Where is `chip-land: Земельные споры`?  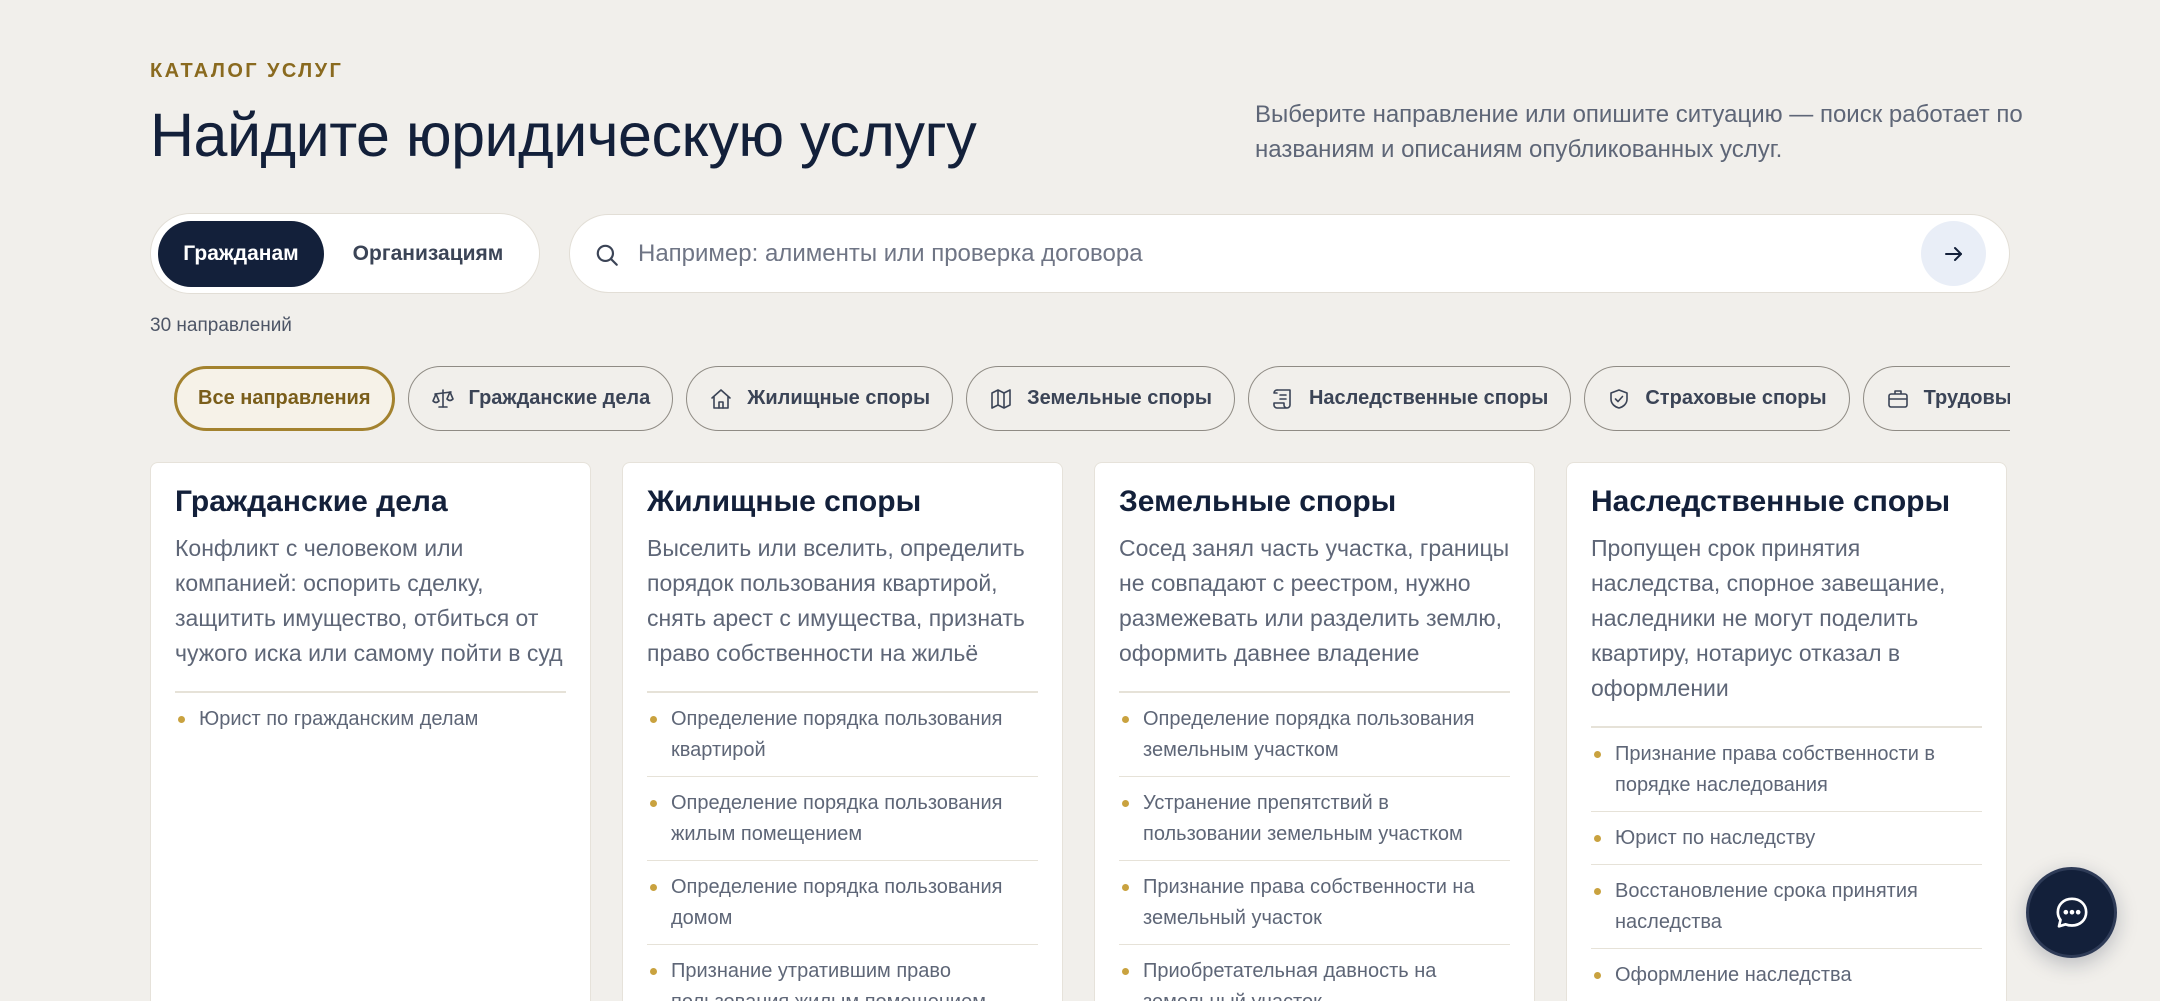
chip-land: Земельные споры is located at coordinates (1100, 398).